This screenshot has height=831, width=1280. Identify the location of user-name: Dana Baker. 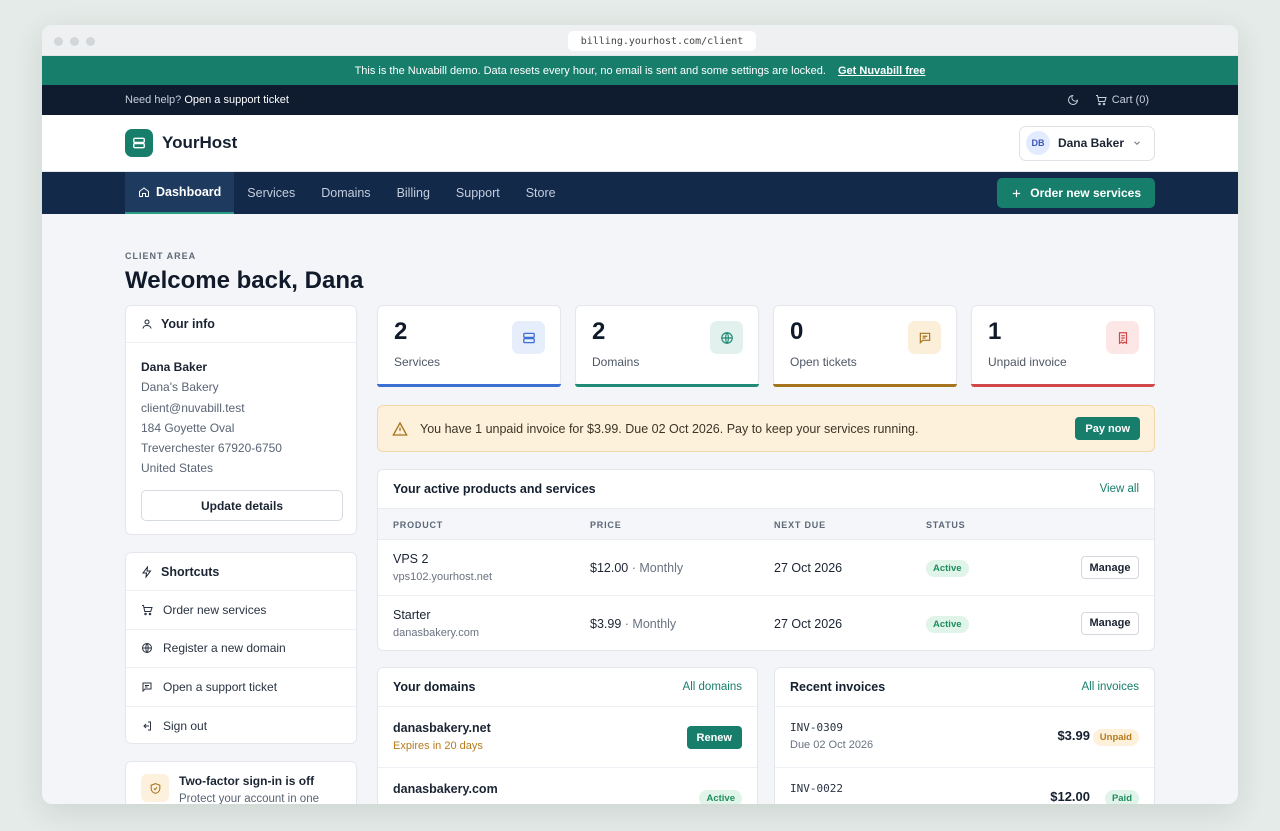
(1090, 143).